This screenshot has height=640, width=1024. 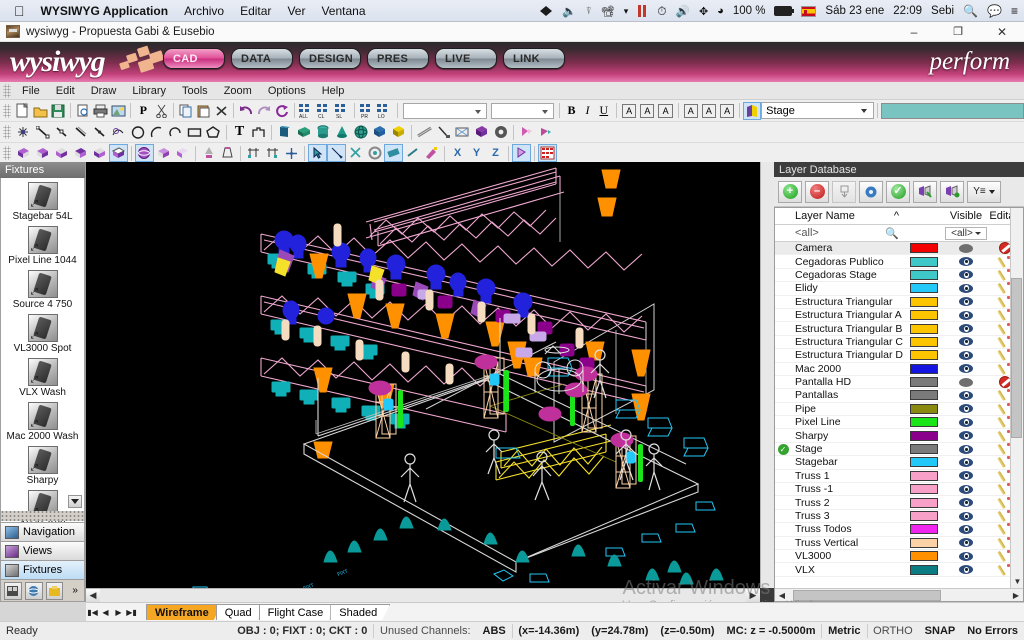 What do you see at coordinates (33, 590) in the screenshot?
I see `browser-icon` at bounding box center [33, 590].